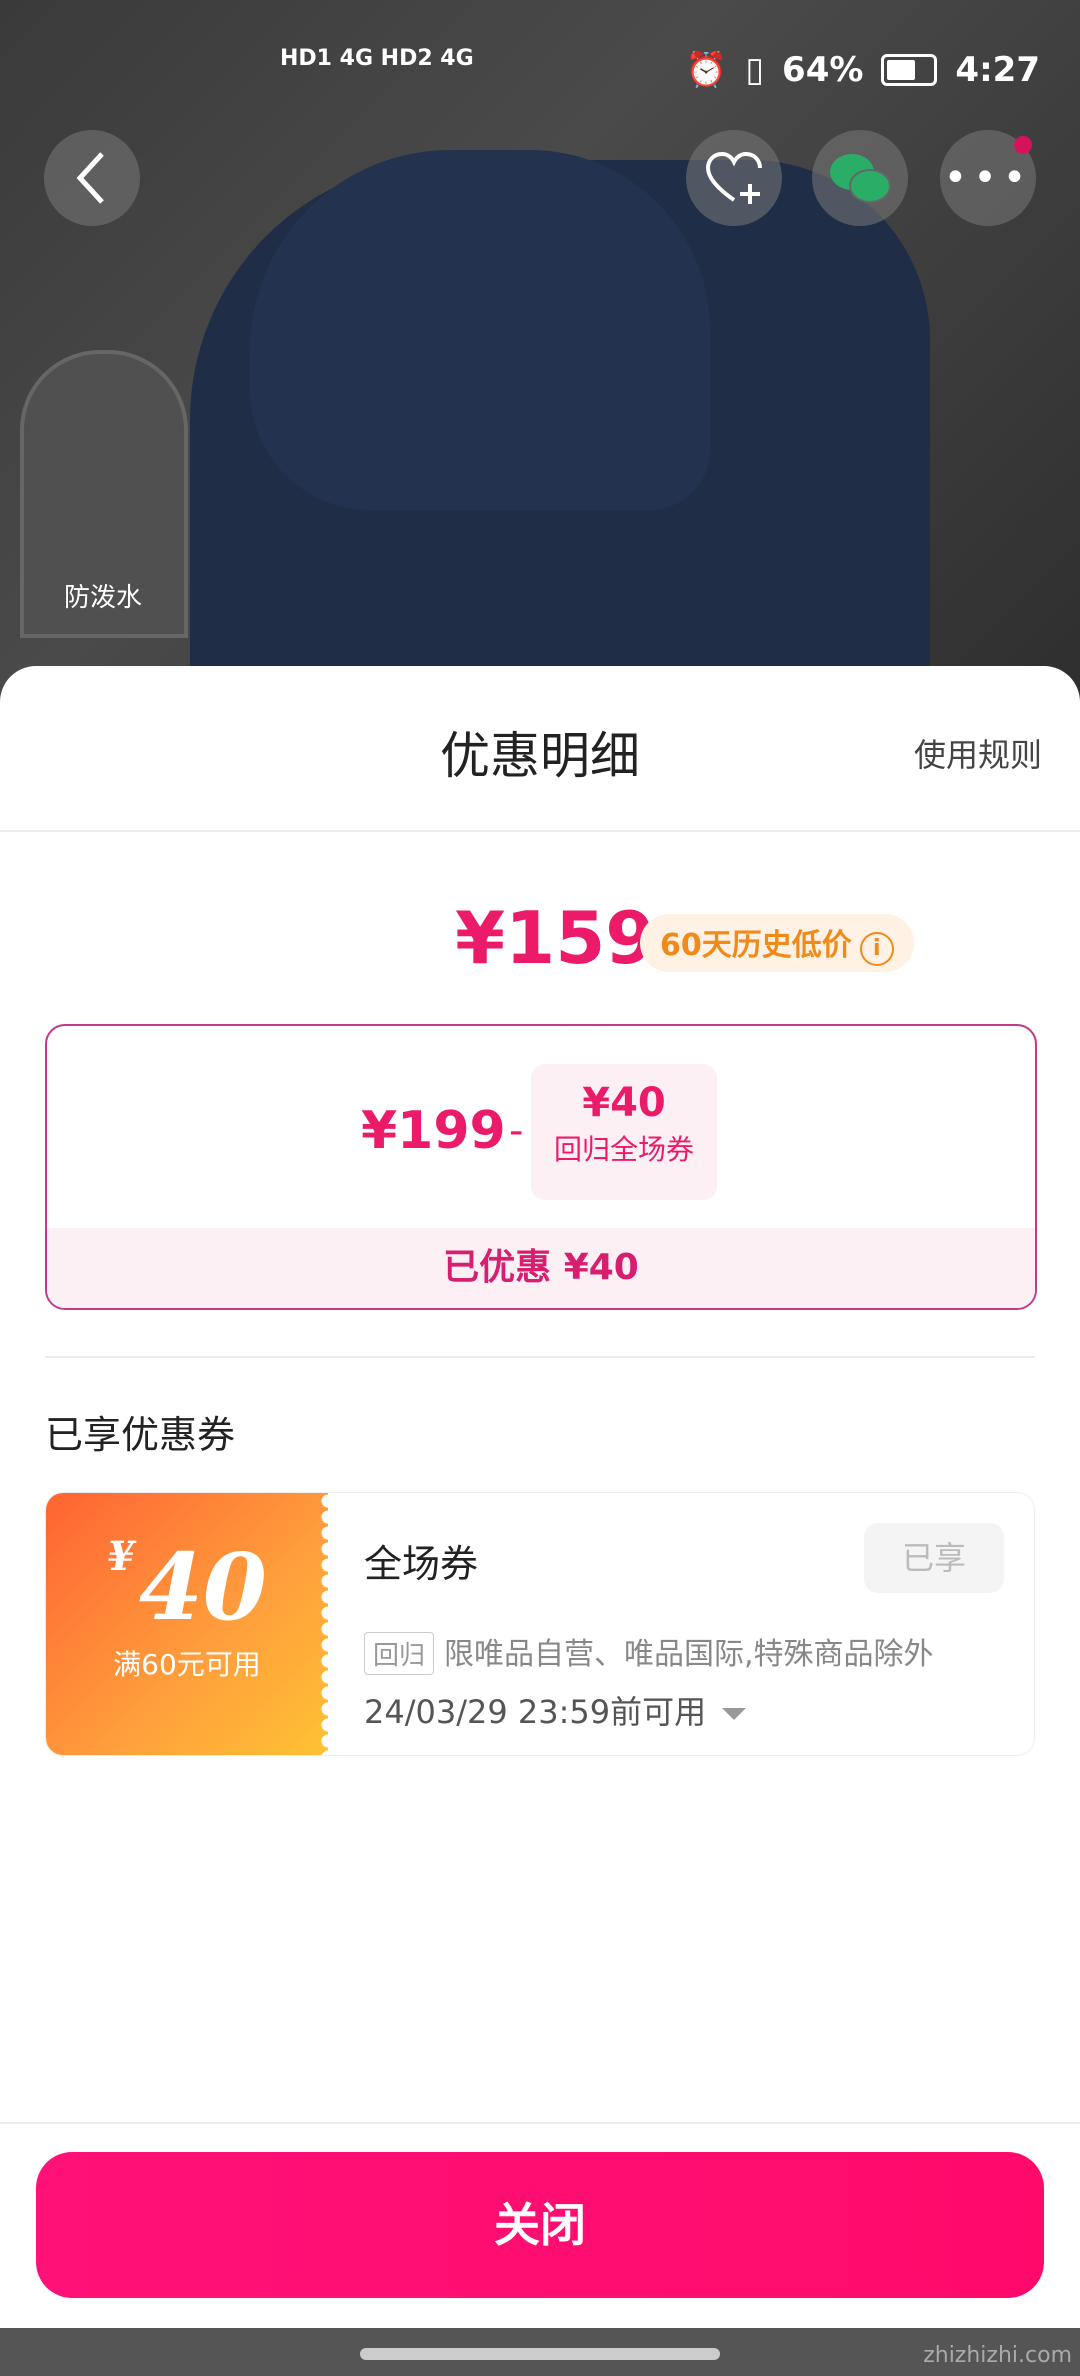 The image size is (1080, 2376). I want to click on price-breakdown-box: ¥199 - ¥40 回归全场券 已优惠 ¥40, so click(541, 1167).